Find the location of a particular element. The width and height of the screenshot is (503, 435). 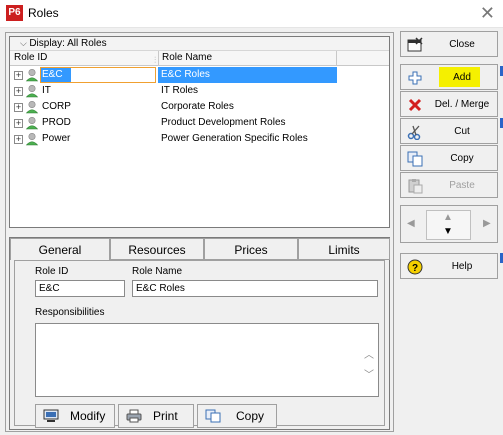

table-row: + PROD Product Development Roles is located at coordinates (199, 123).